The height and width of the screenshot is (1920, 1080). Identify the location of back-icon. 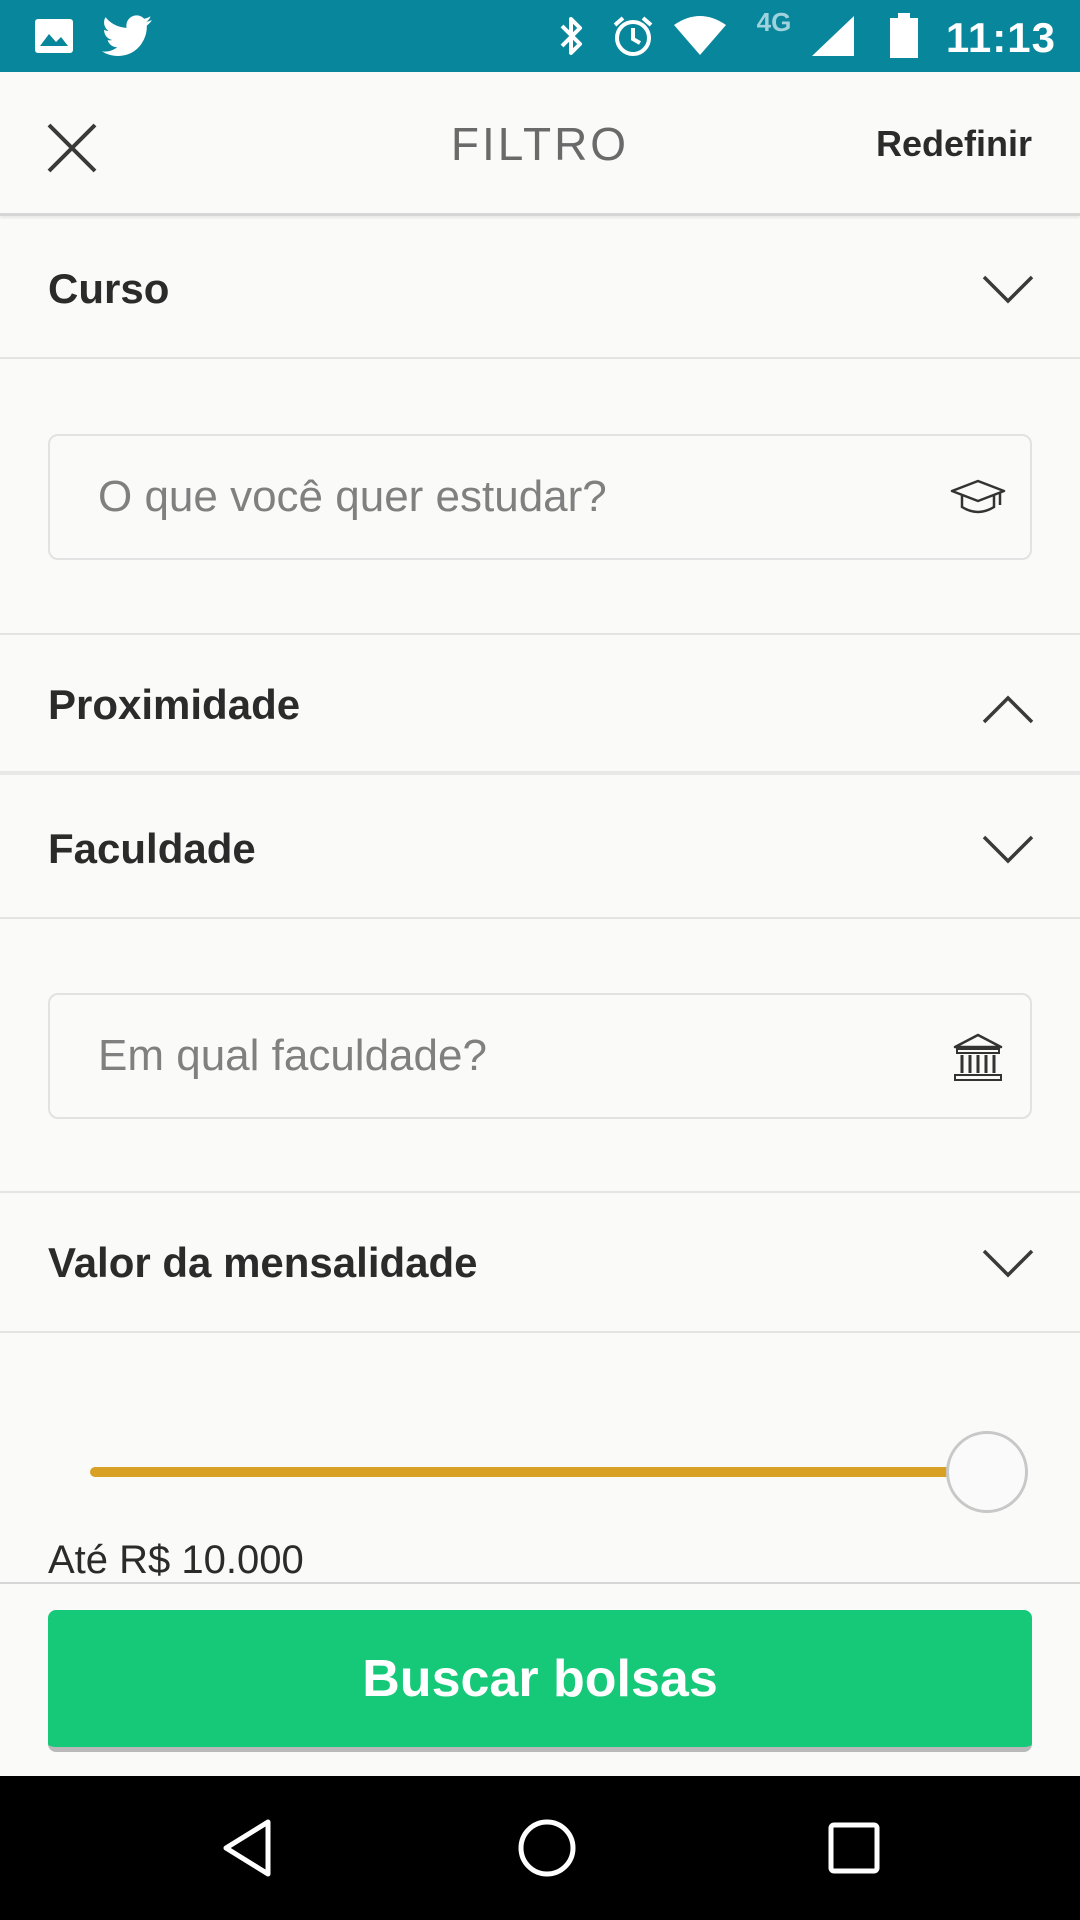
(247, 1848).